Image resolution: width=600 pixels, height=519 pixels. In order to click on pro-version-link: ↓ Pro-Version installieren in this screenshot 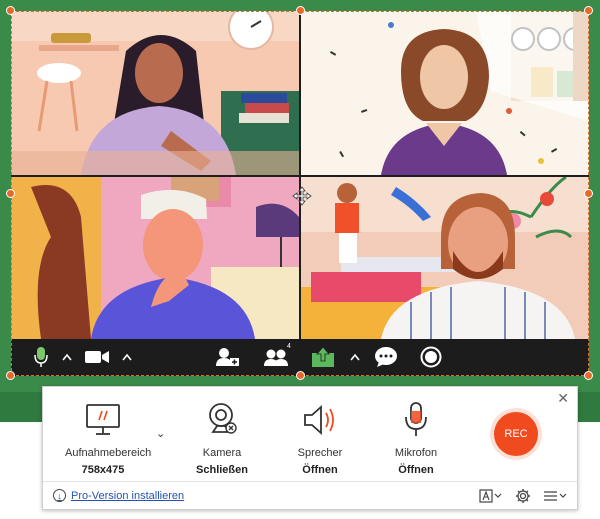, I will do `click(118, 495)`.